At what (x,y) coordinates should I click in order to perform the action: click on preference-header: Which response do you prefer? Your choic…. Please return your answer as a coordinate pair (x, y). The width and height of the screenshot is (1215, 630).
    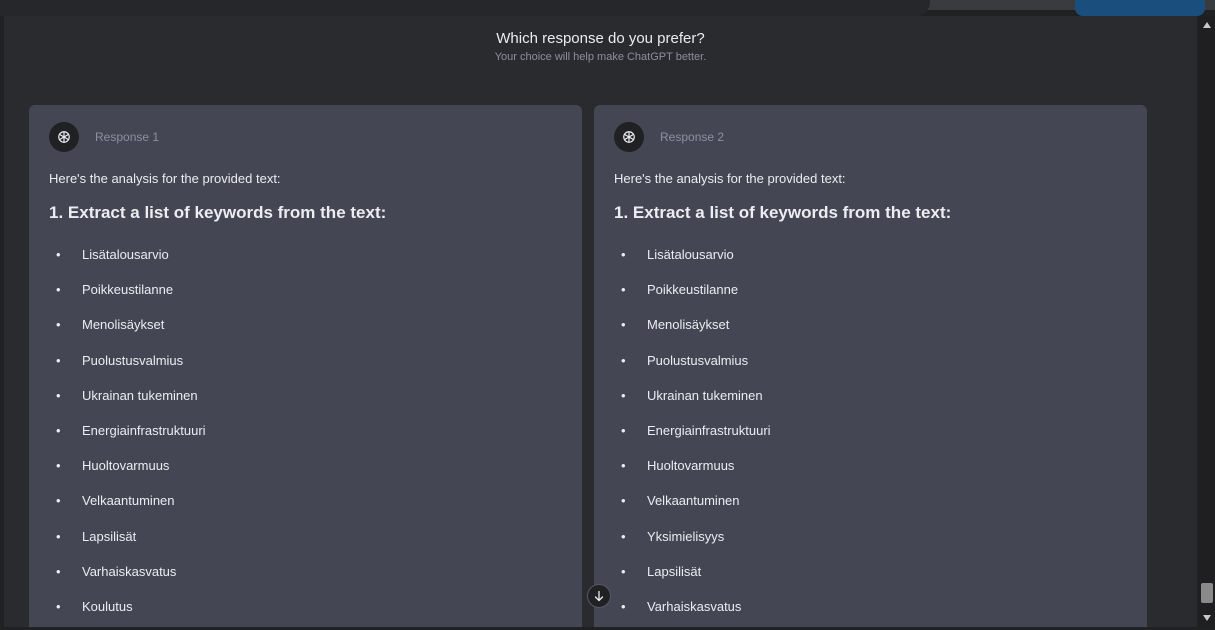
    Looking at the image, I should click on (600, 46).